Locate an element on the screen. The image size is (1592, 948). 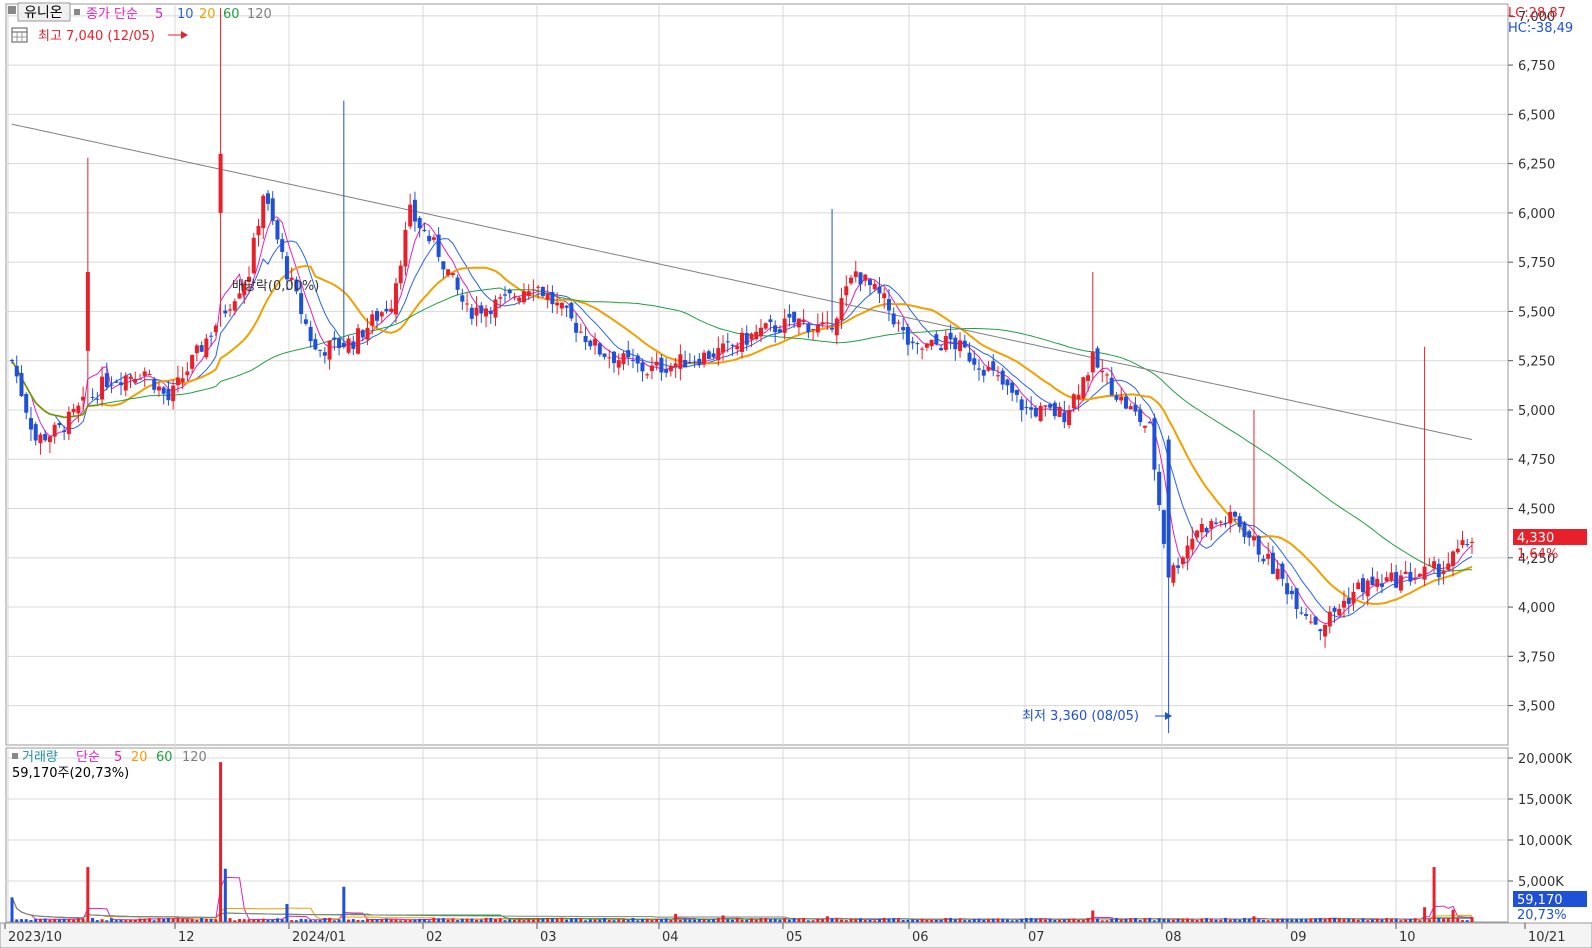
volume-ma-label: 단순 is located at coordinates (88, 757).